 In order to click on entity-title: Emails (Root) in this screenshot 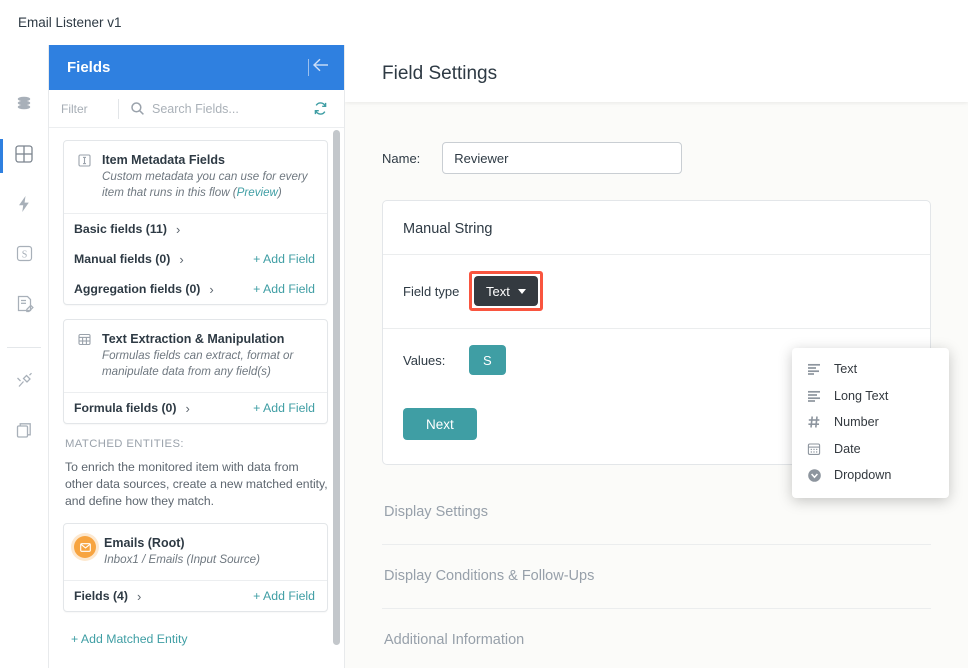, I will do `click(144, 543)`.